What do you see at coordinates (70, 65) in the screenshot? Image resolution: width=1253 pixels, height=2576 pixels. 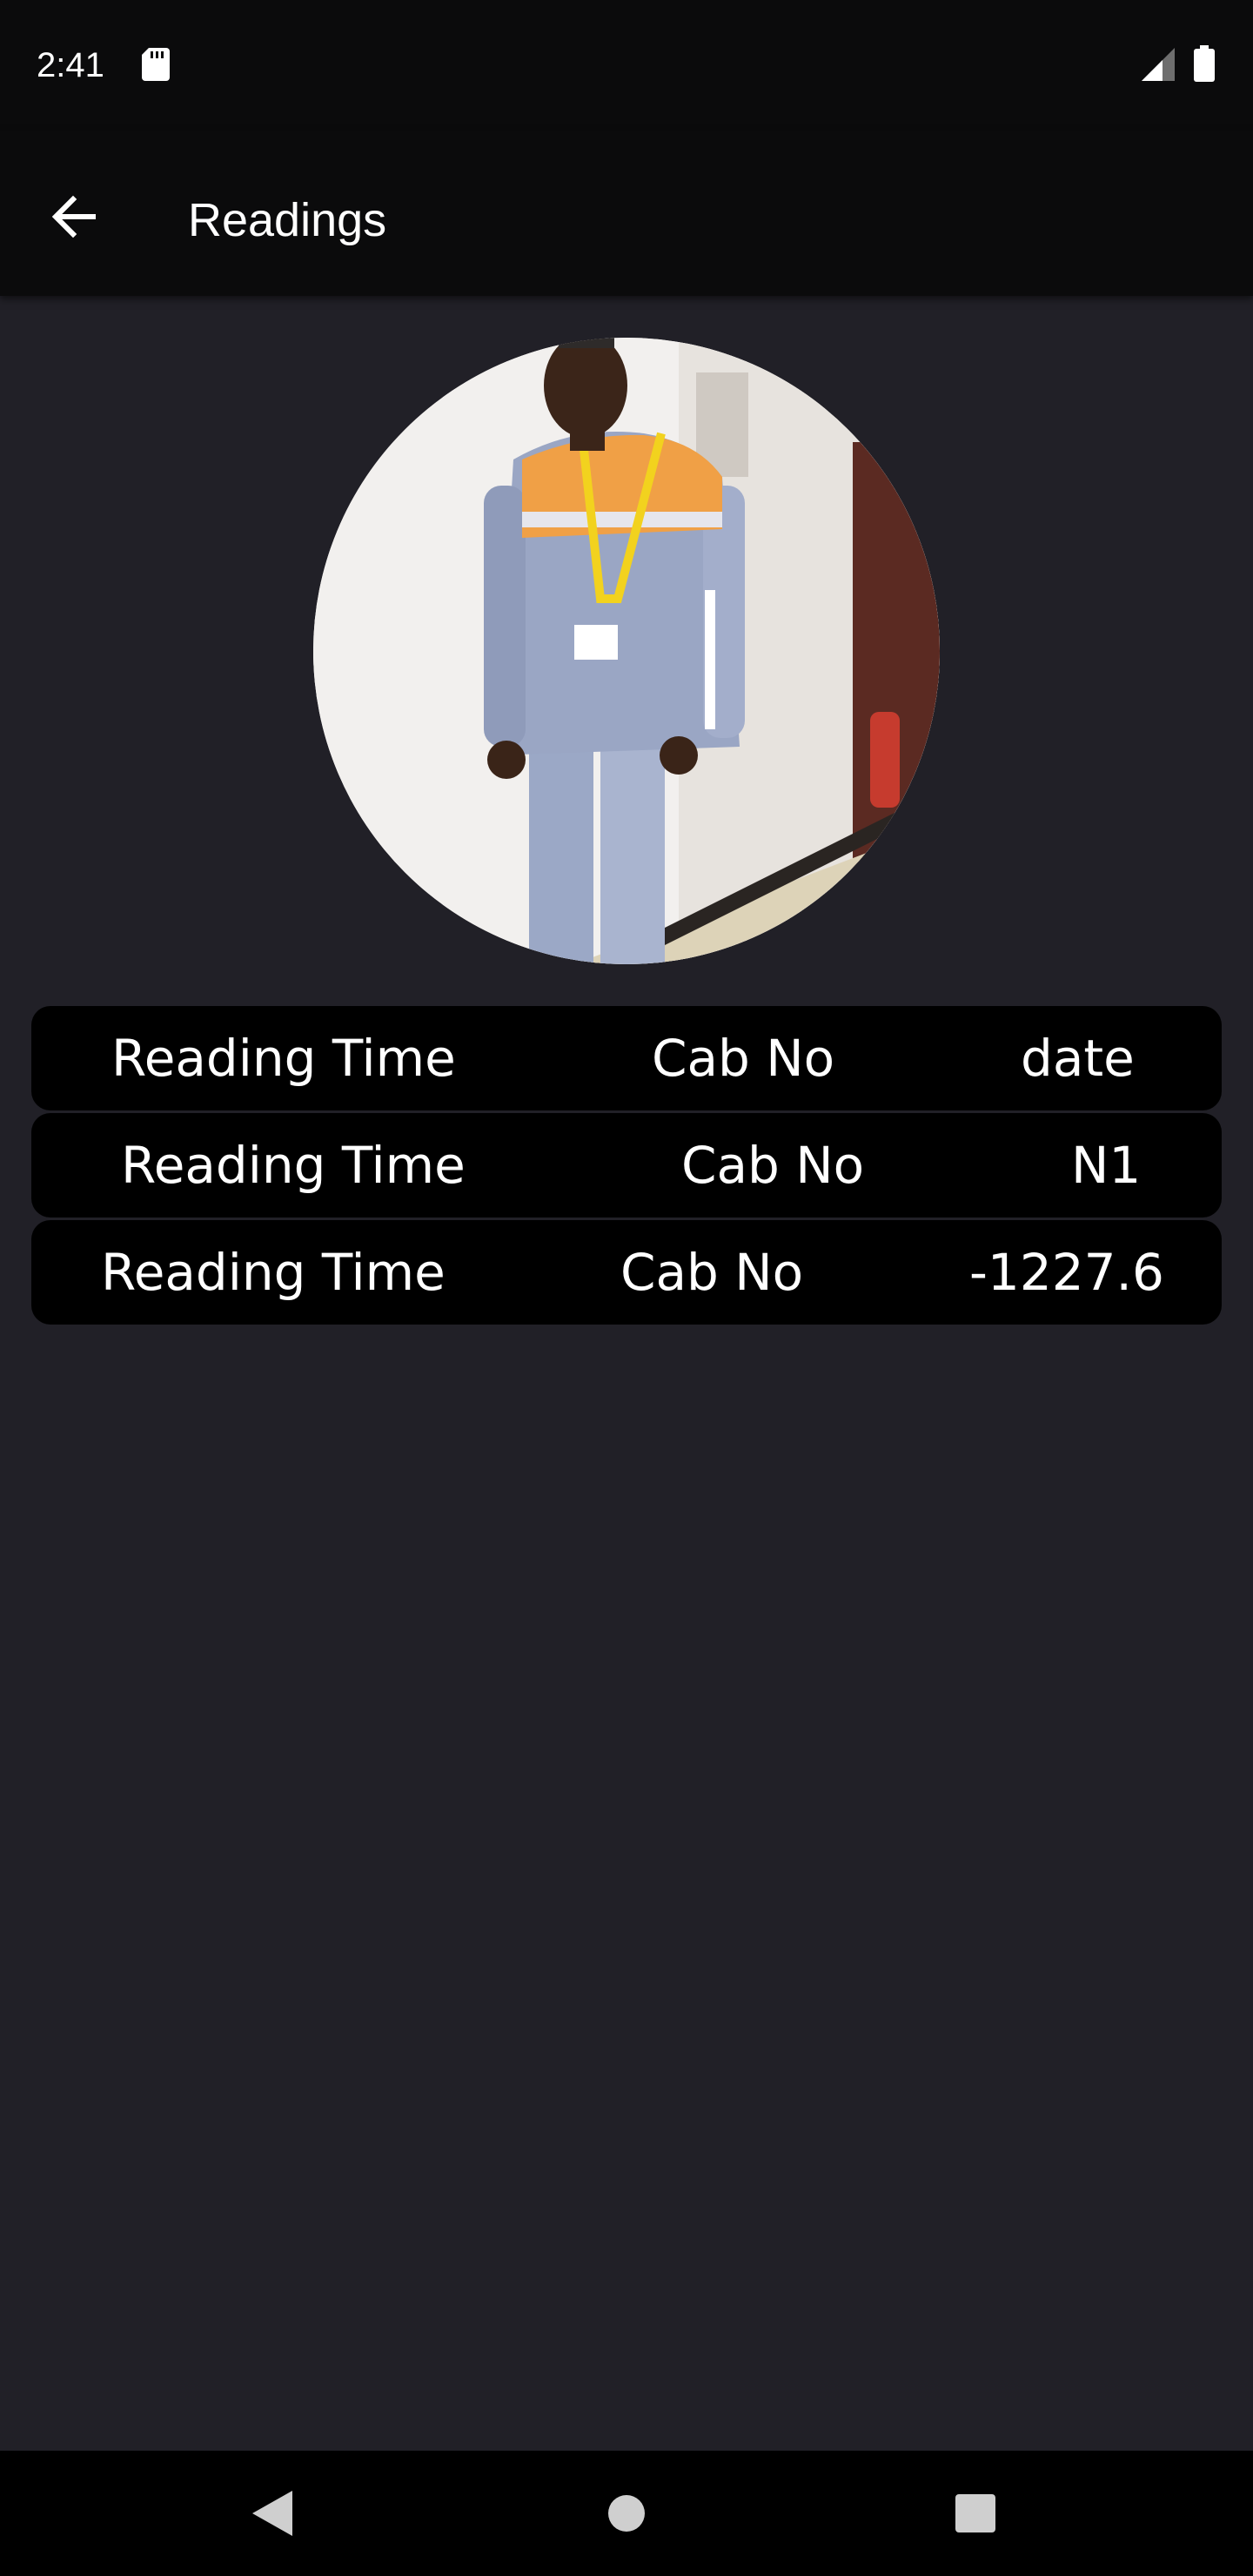 I see `status-time: 2:41` at bounding box center [70, 65].